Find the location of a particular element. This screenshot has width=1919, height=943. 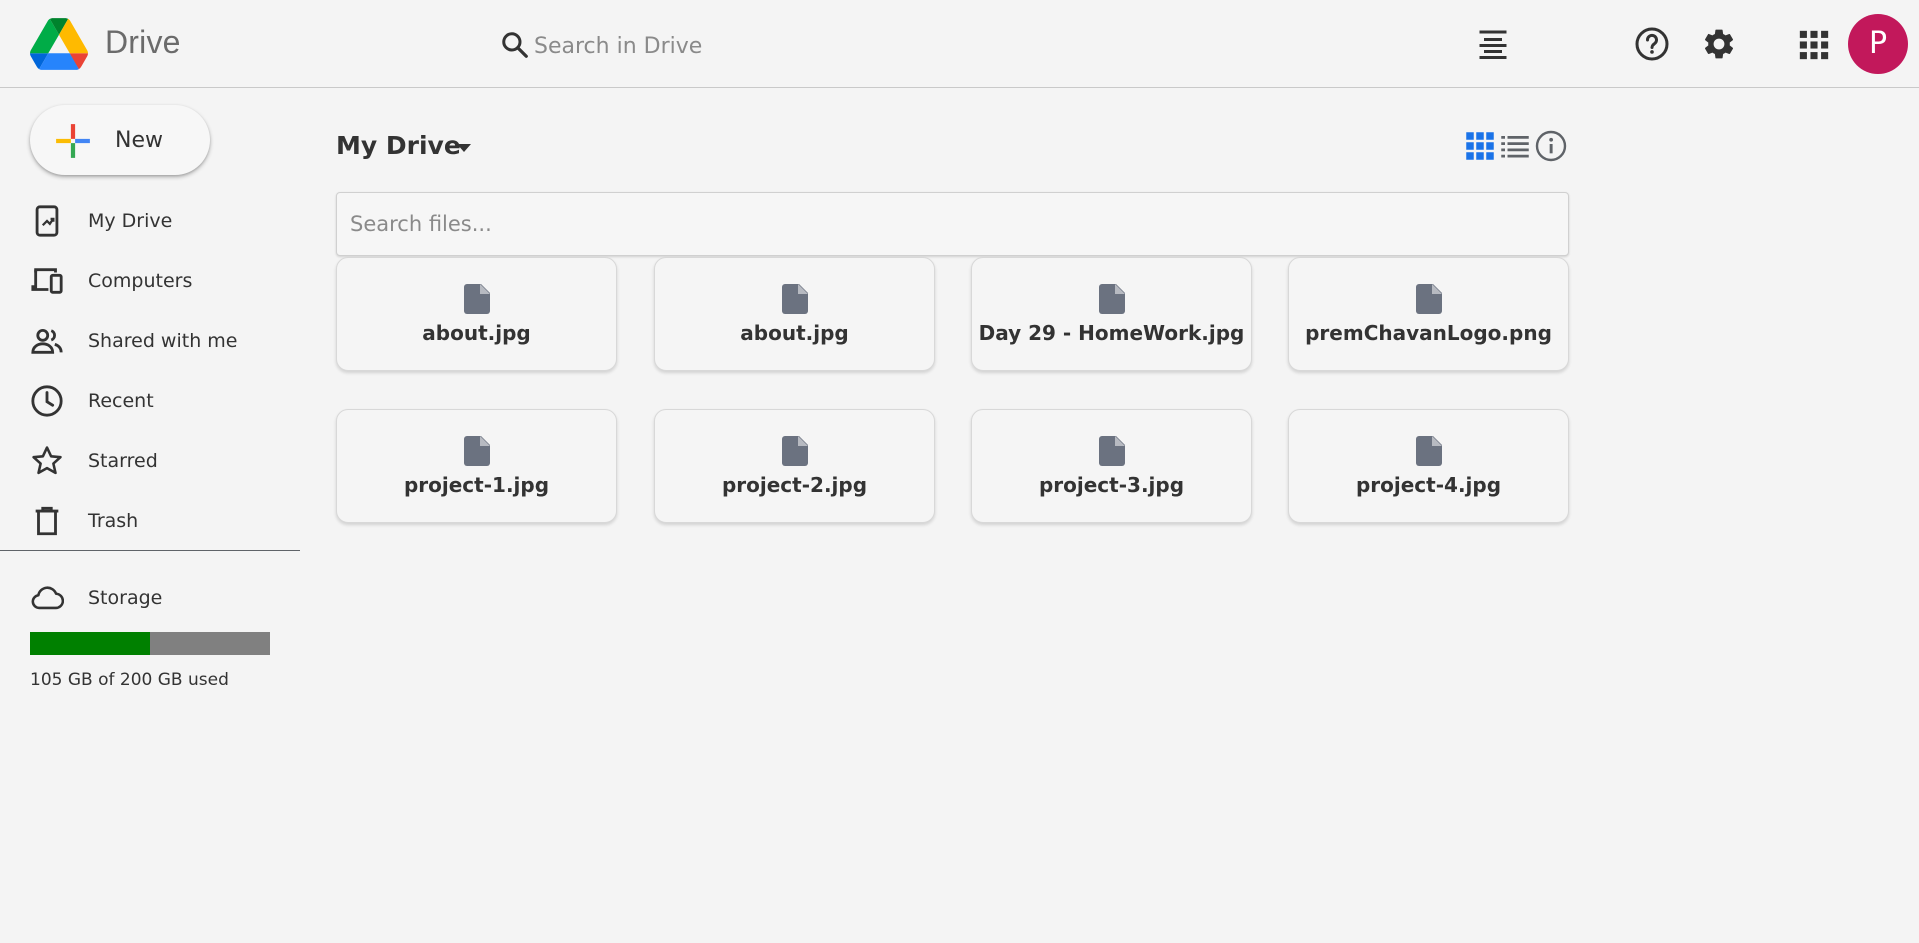

star-icon is located at coordinates (47, 460).